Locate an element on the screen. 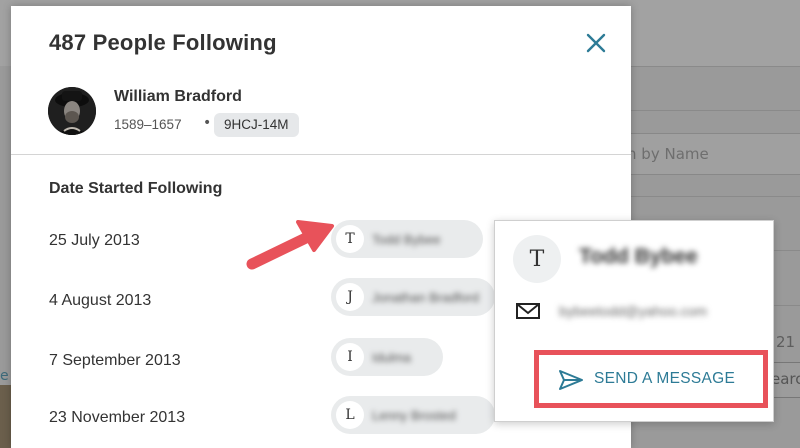 The image size is (800, 448). popover-avatar: T is located at coordinates (537, 259).